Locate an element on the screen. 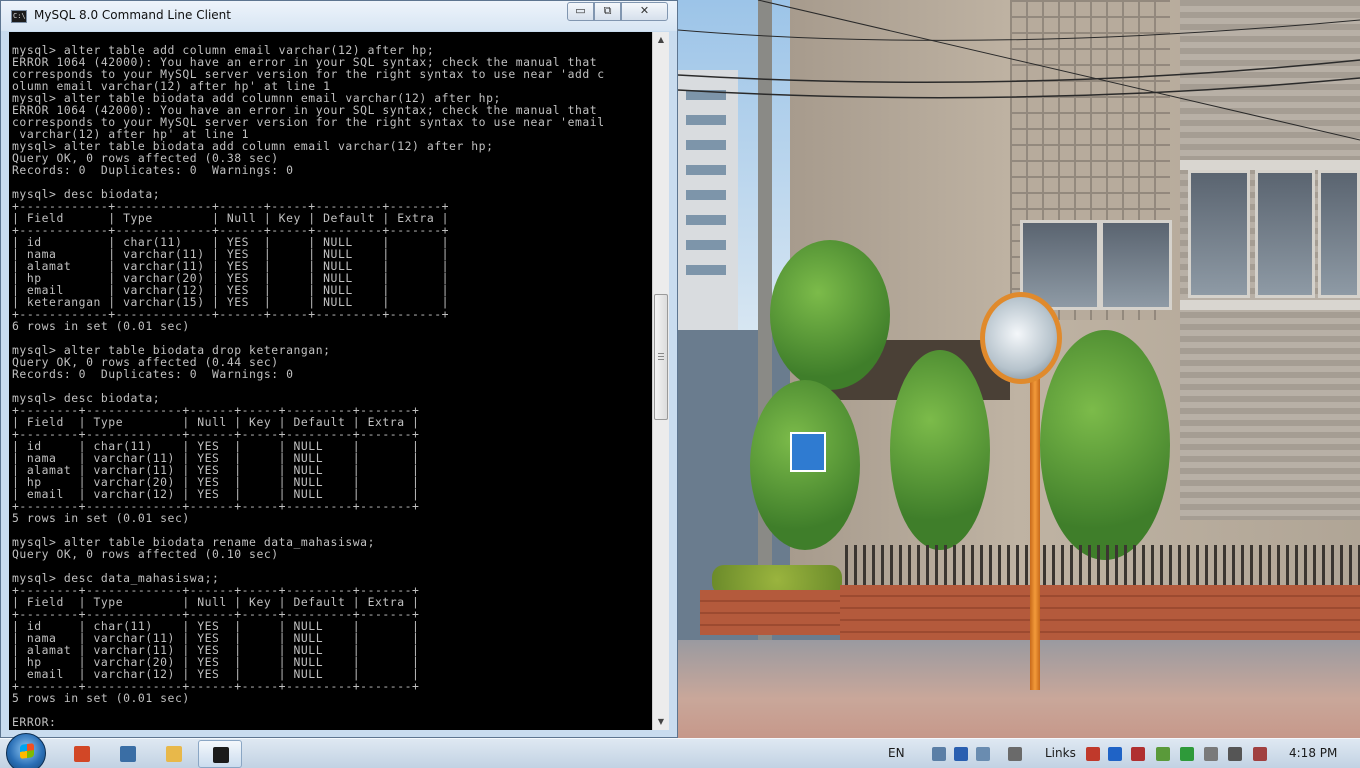 Image resolution: width=1360 pixels, height=768 pixels. flag-icon is located at coordinates (1235, 754).